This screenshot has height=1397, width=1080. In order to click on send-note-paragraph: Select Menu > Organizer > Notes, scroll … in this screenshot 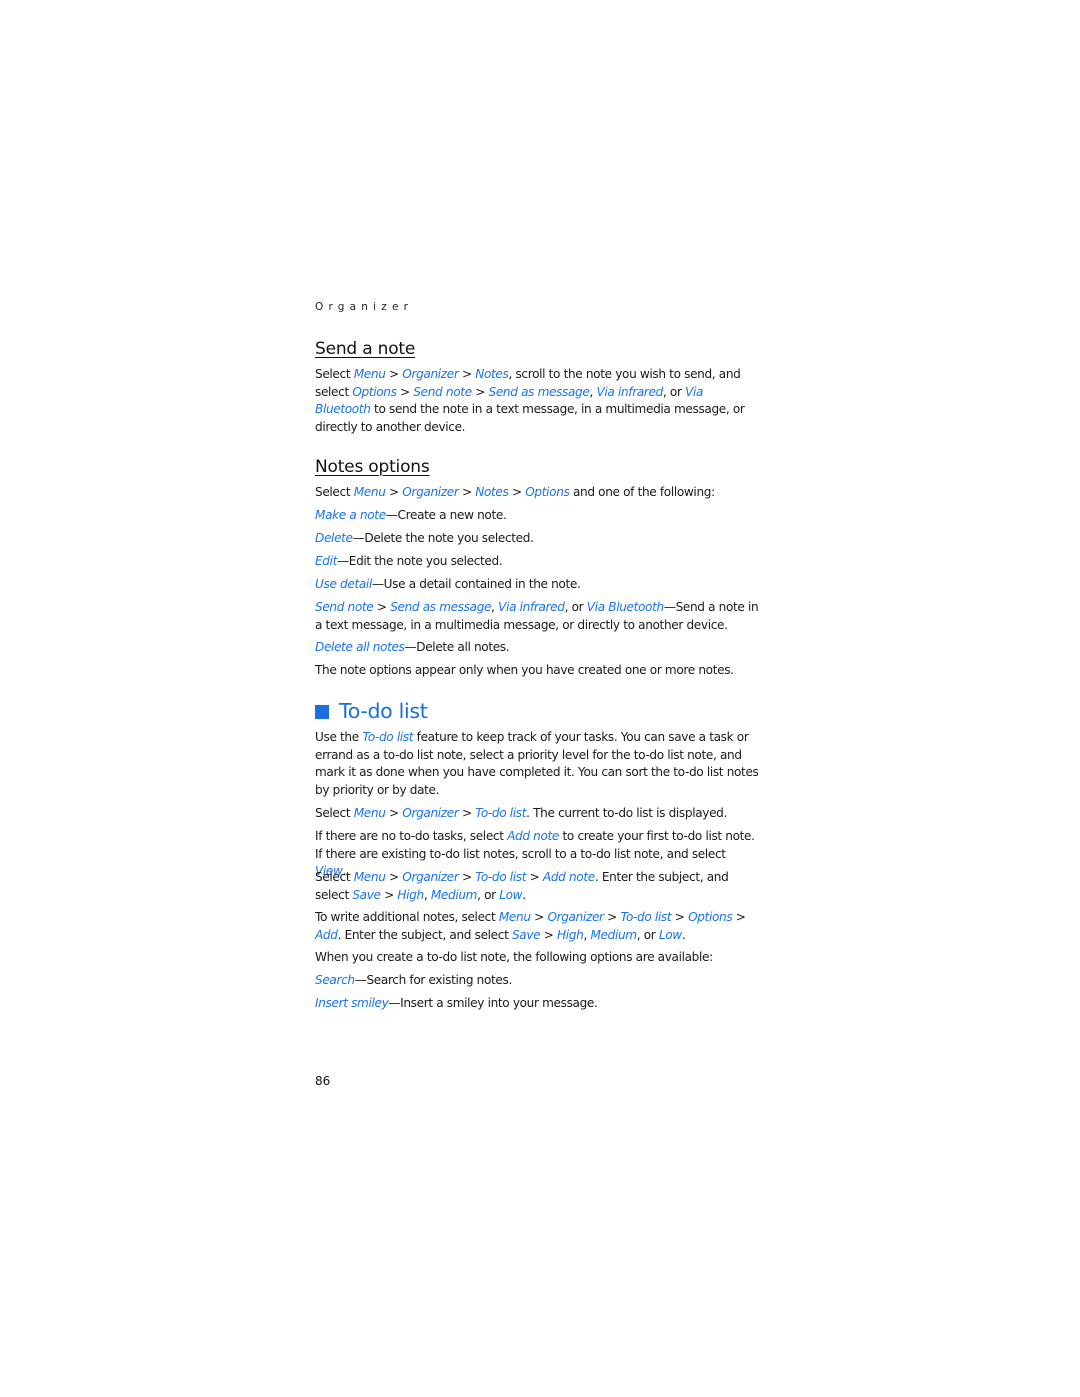, I will do `click(537, 401)`.